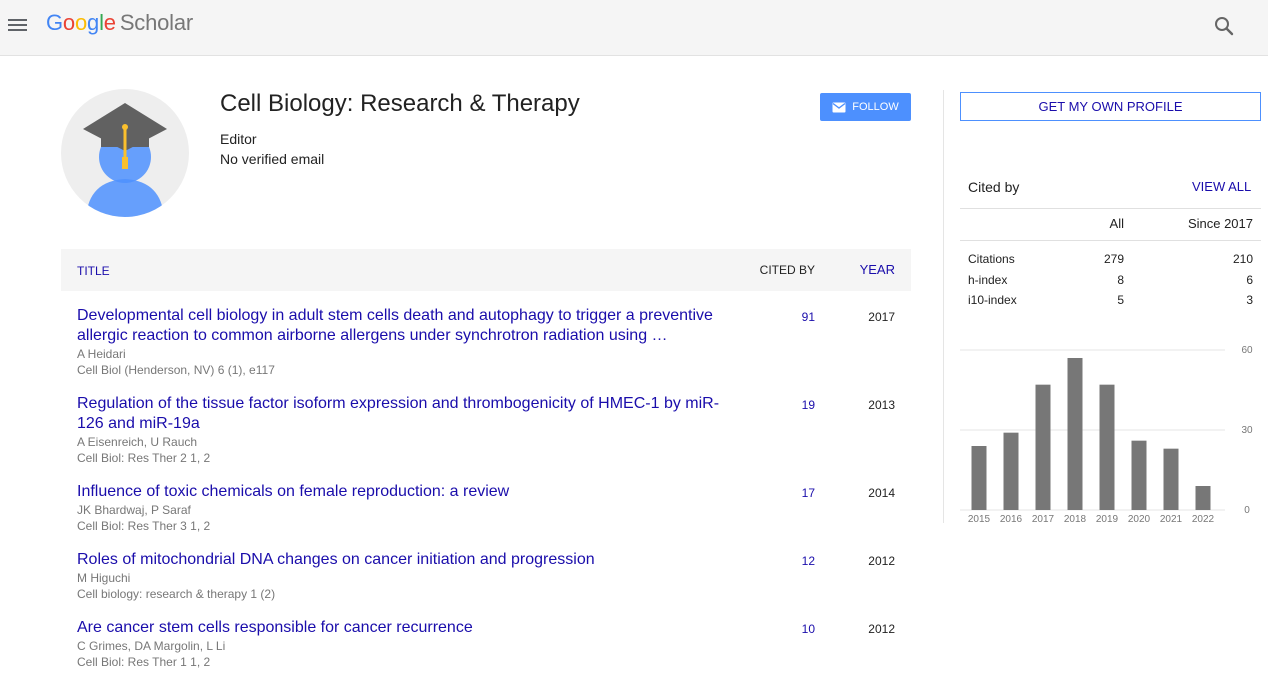  Describe the element at coordinates (272, 159) in the screenshot. I see `profile-email: No verified email` at that location.